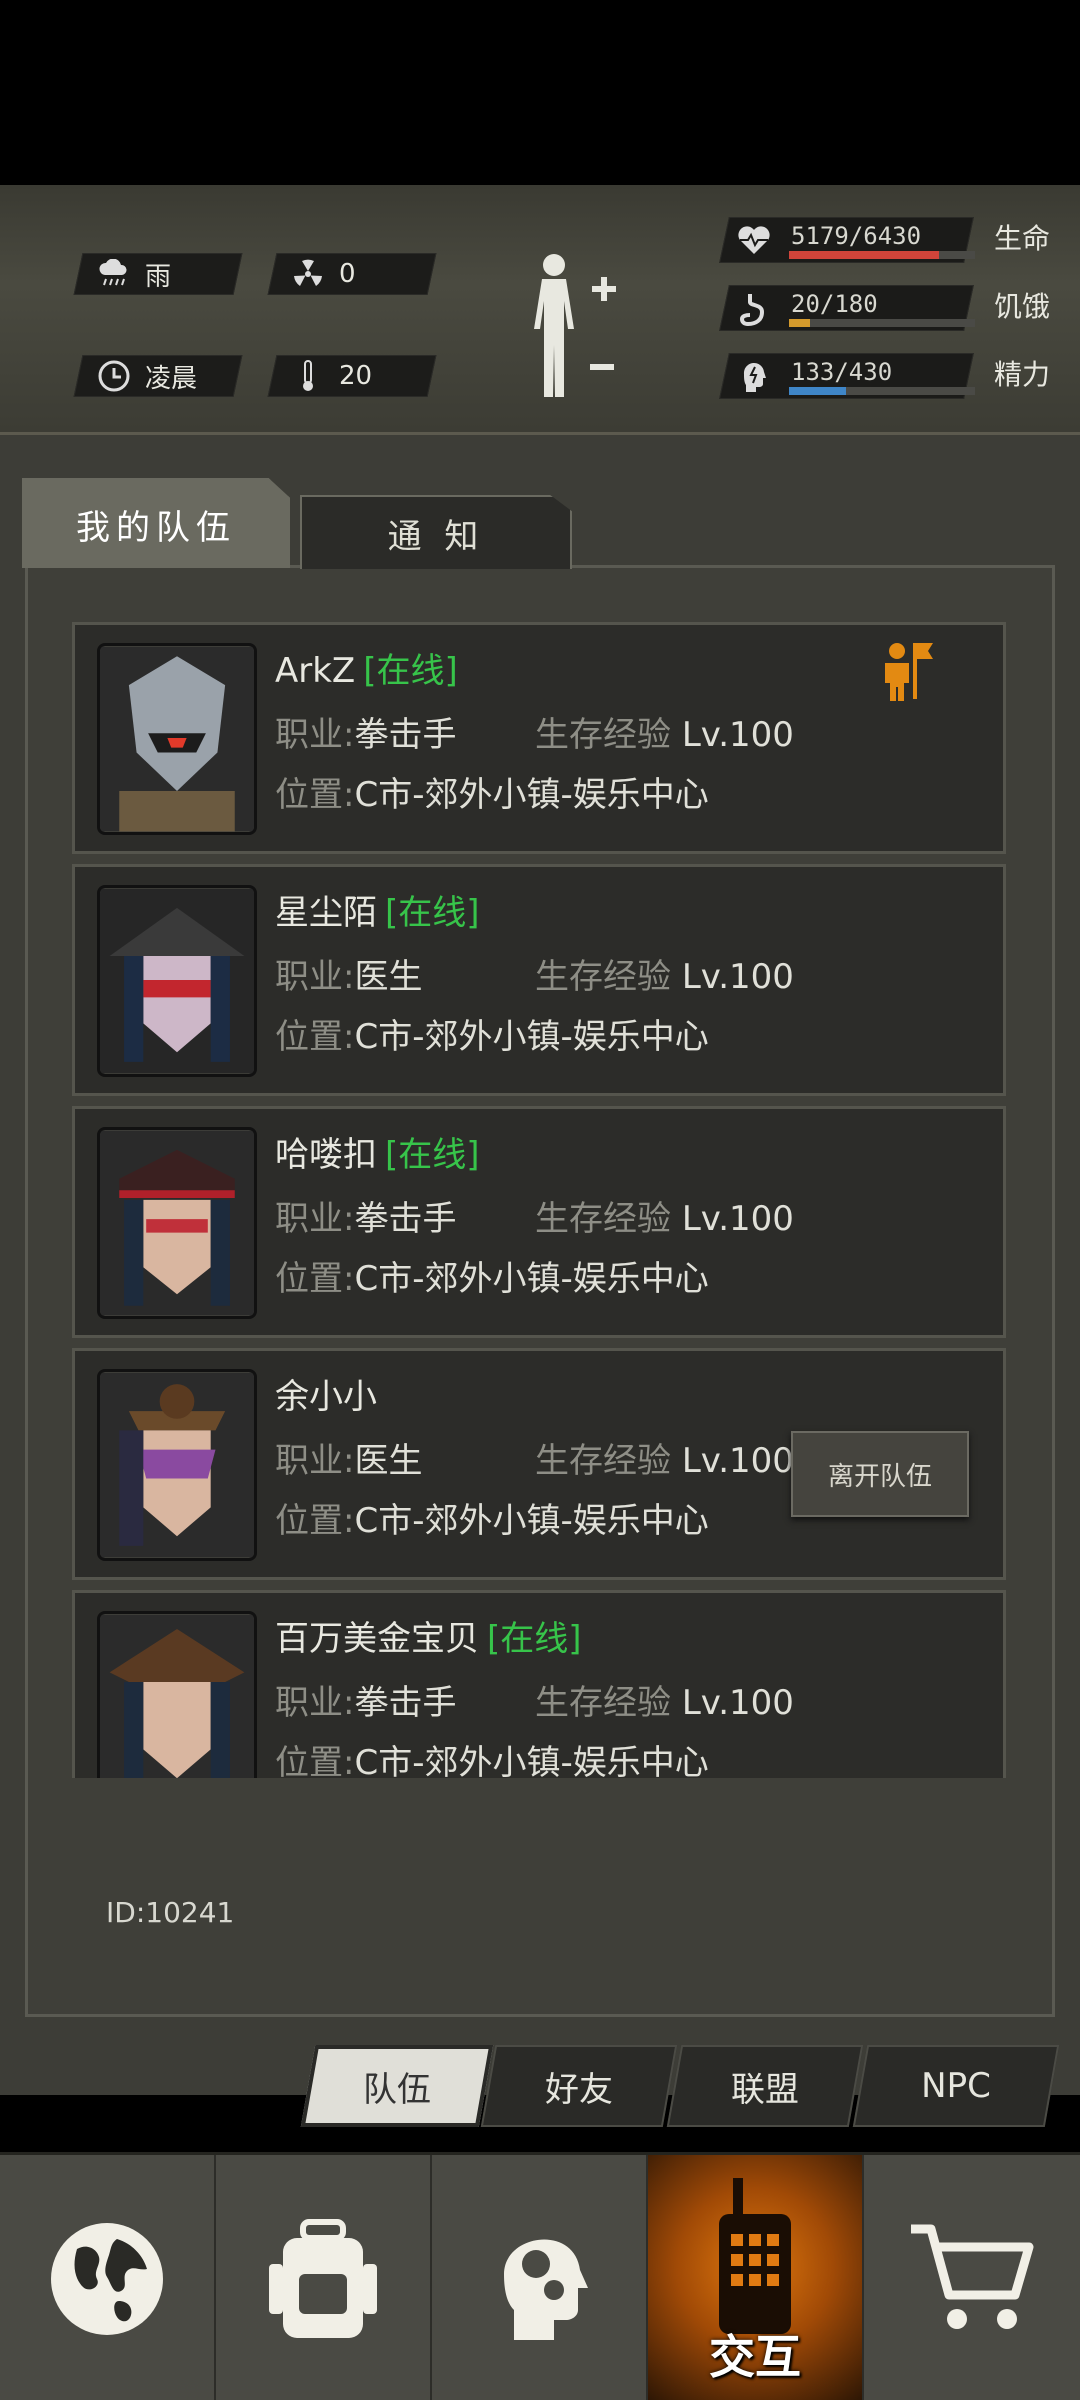 The width and height of the screenshot is (1080, 2400). I want to click on subtab-alliance: 联盟, so click(765, 2086).